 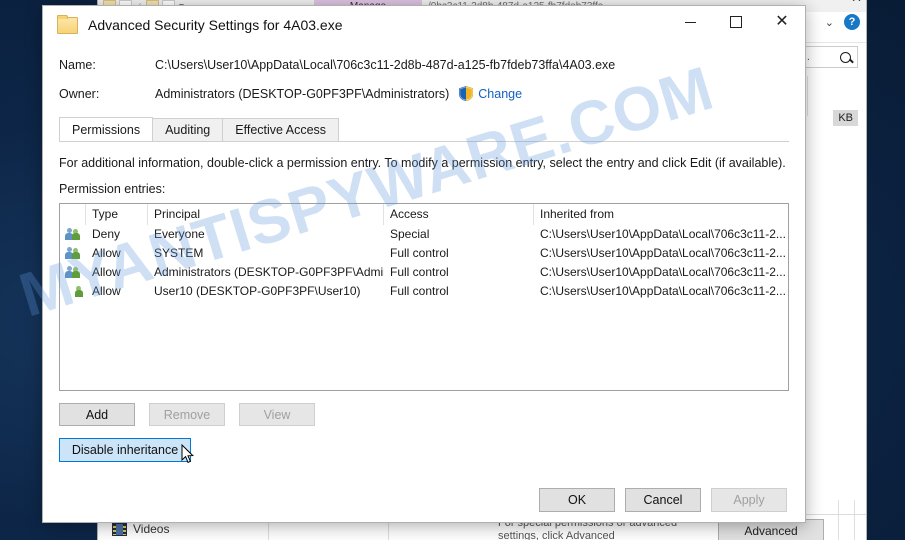 What do you see at coordinates (663, 500) in the screenshot?
I see `cancel-button: Cancel` at bounding box center [663, 500].